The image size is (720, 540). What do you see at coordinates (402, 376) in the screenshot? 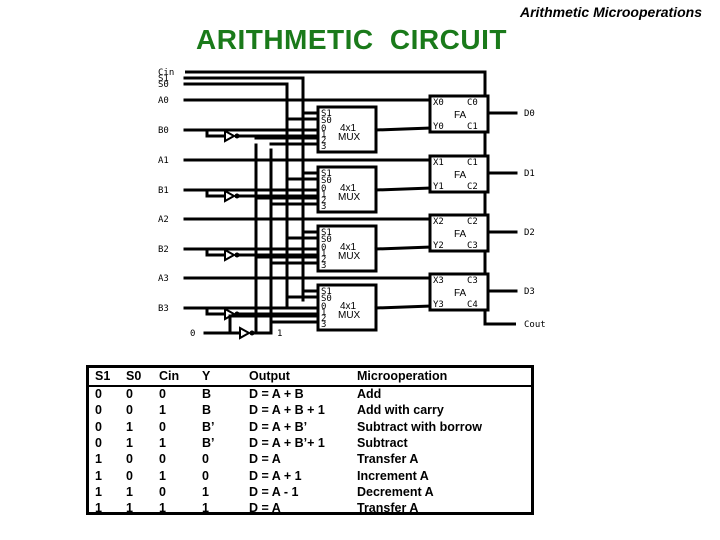
I see `header-cell: Microoperation` at bounding box center [402, 376].